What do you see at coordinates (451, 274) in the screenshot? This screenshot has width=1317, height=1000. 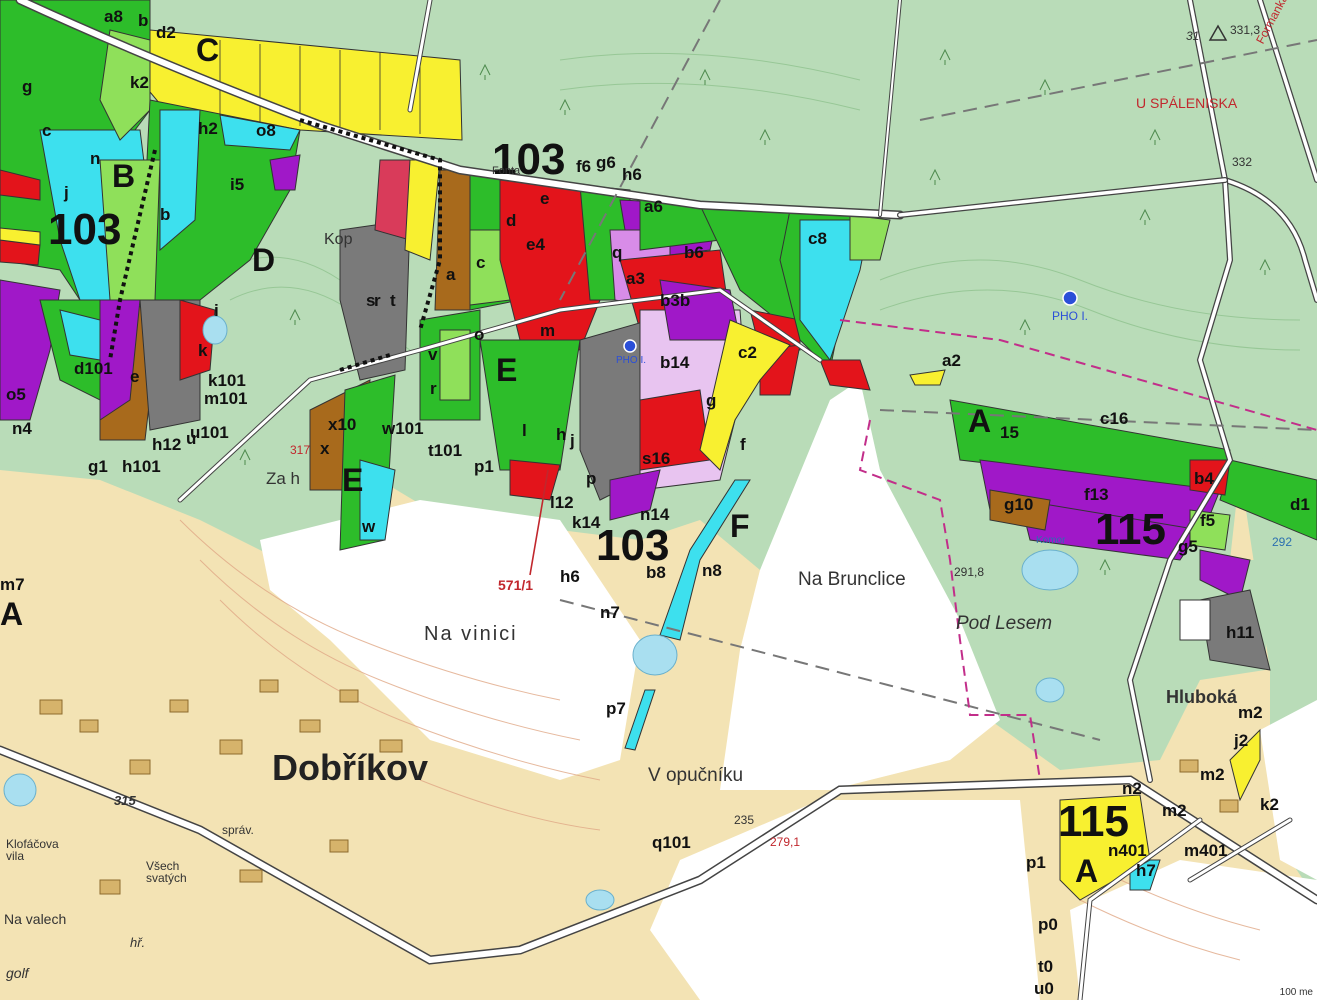 I see `stand-a: a` at bounding box center [451, 274].